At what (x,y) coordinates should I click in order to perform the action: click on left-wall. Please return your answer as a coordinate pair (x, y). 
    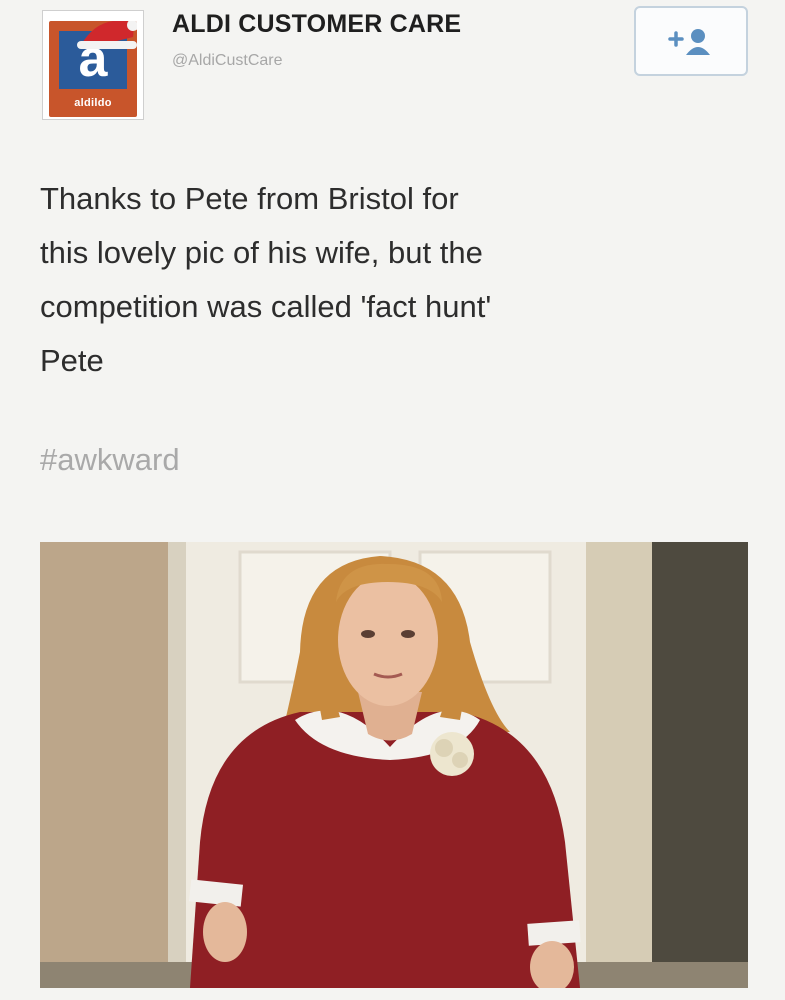
    Looking at the image, I should click on (104, 765).